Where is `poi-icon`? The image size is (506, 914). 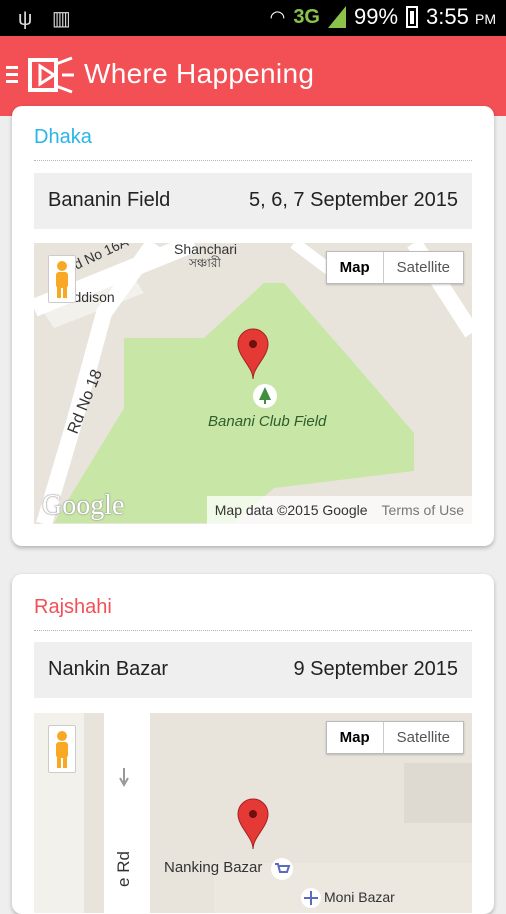
poi-icon is located at coordinates (311, 898).